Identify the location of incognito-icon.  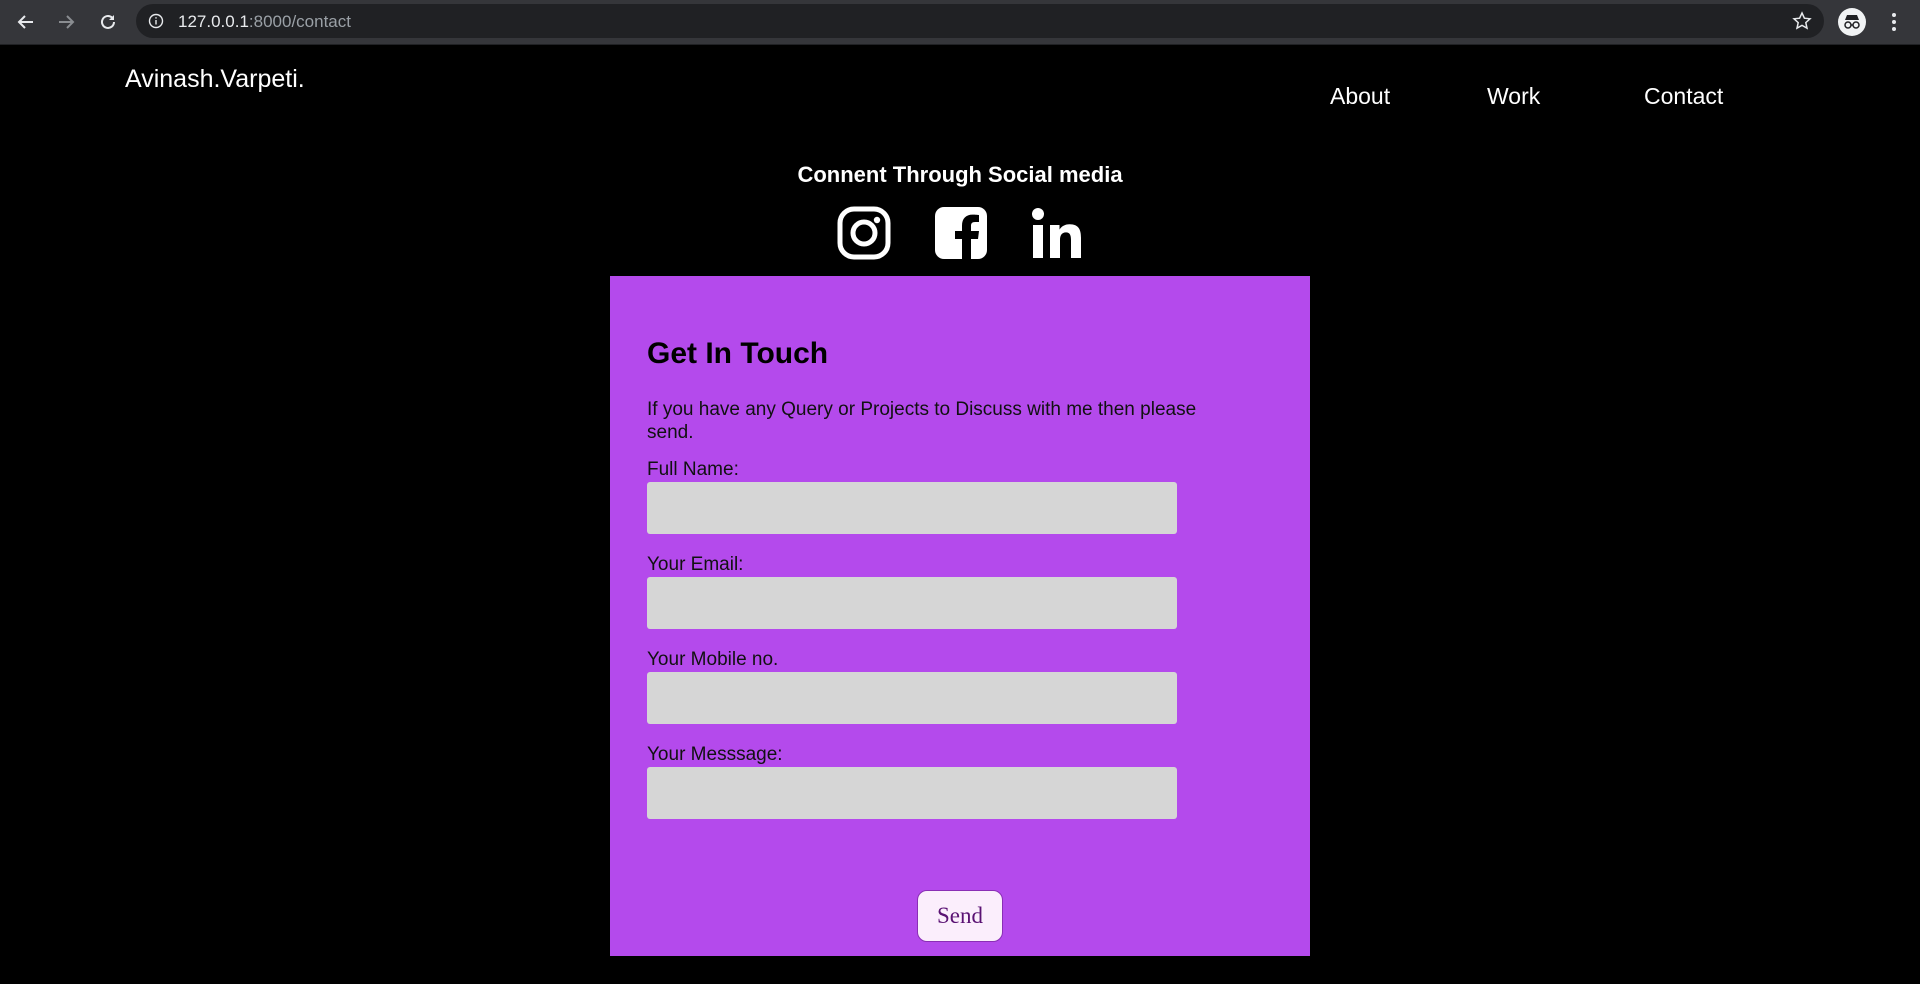
(1852, 22).